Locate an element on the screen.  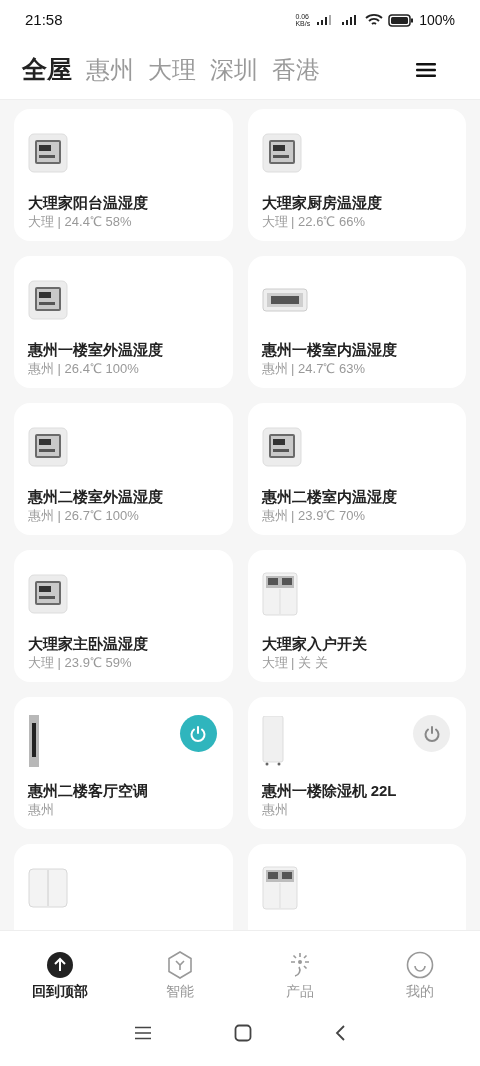
power-button is located at coordinates (431, 733).